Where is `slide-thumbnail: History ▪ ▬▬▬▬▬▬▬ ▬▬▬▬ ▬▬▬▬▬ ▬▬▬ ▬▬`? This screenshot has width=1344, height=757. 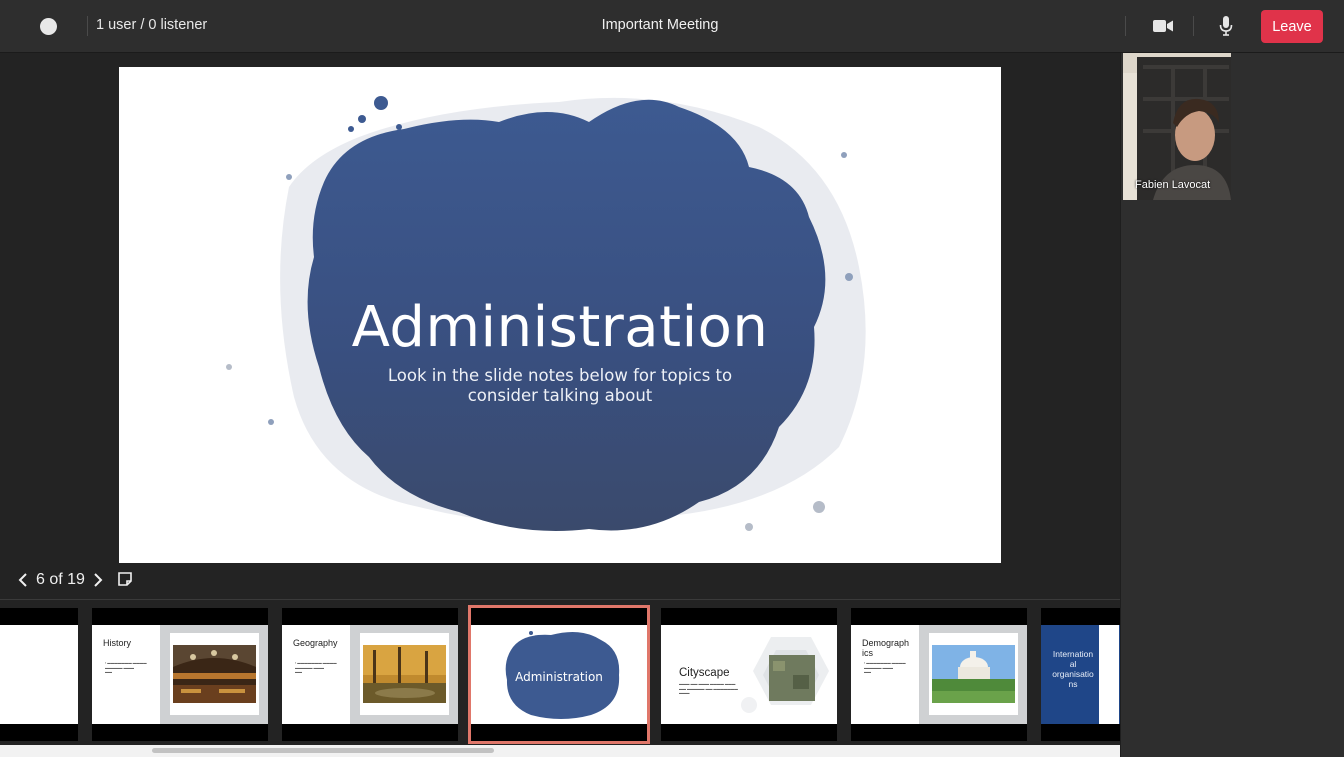
slide-thumbnail: History ▪ ▬▬▬▬▬▬▬ ▬▬▬▬ ▬▬▬▬▬ ▬▬▬ ▬▬ is located at coordinates (180, 674).